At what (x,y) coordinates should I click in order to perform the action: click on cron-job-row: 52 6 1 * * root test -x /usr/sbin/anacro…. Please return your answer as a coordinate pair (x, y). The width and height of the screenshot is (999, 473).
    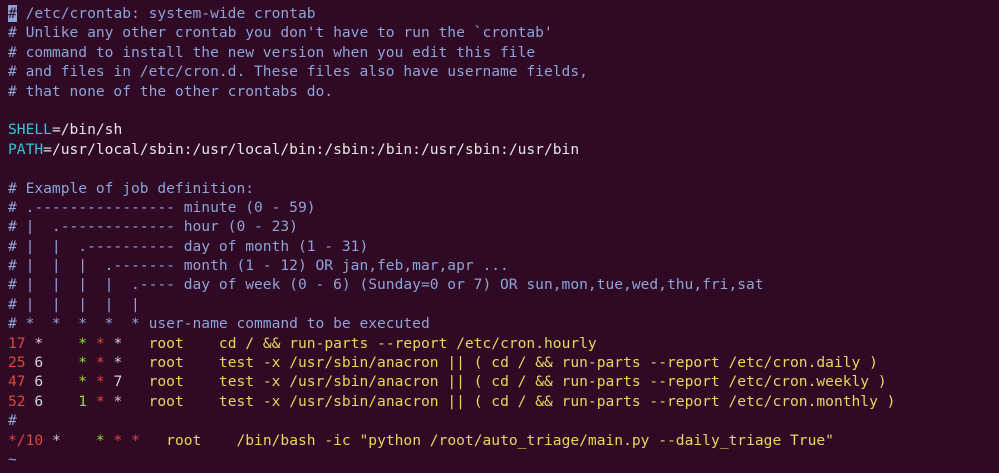
    Looking at the image, I should click on (503, 401).